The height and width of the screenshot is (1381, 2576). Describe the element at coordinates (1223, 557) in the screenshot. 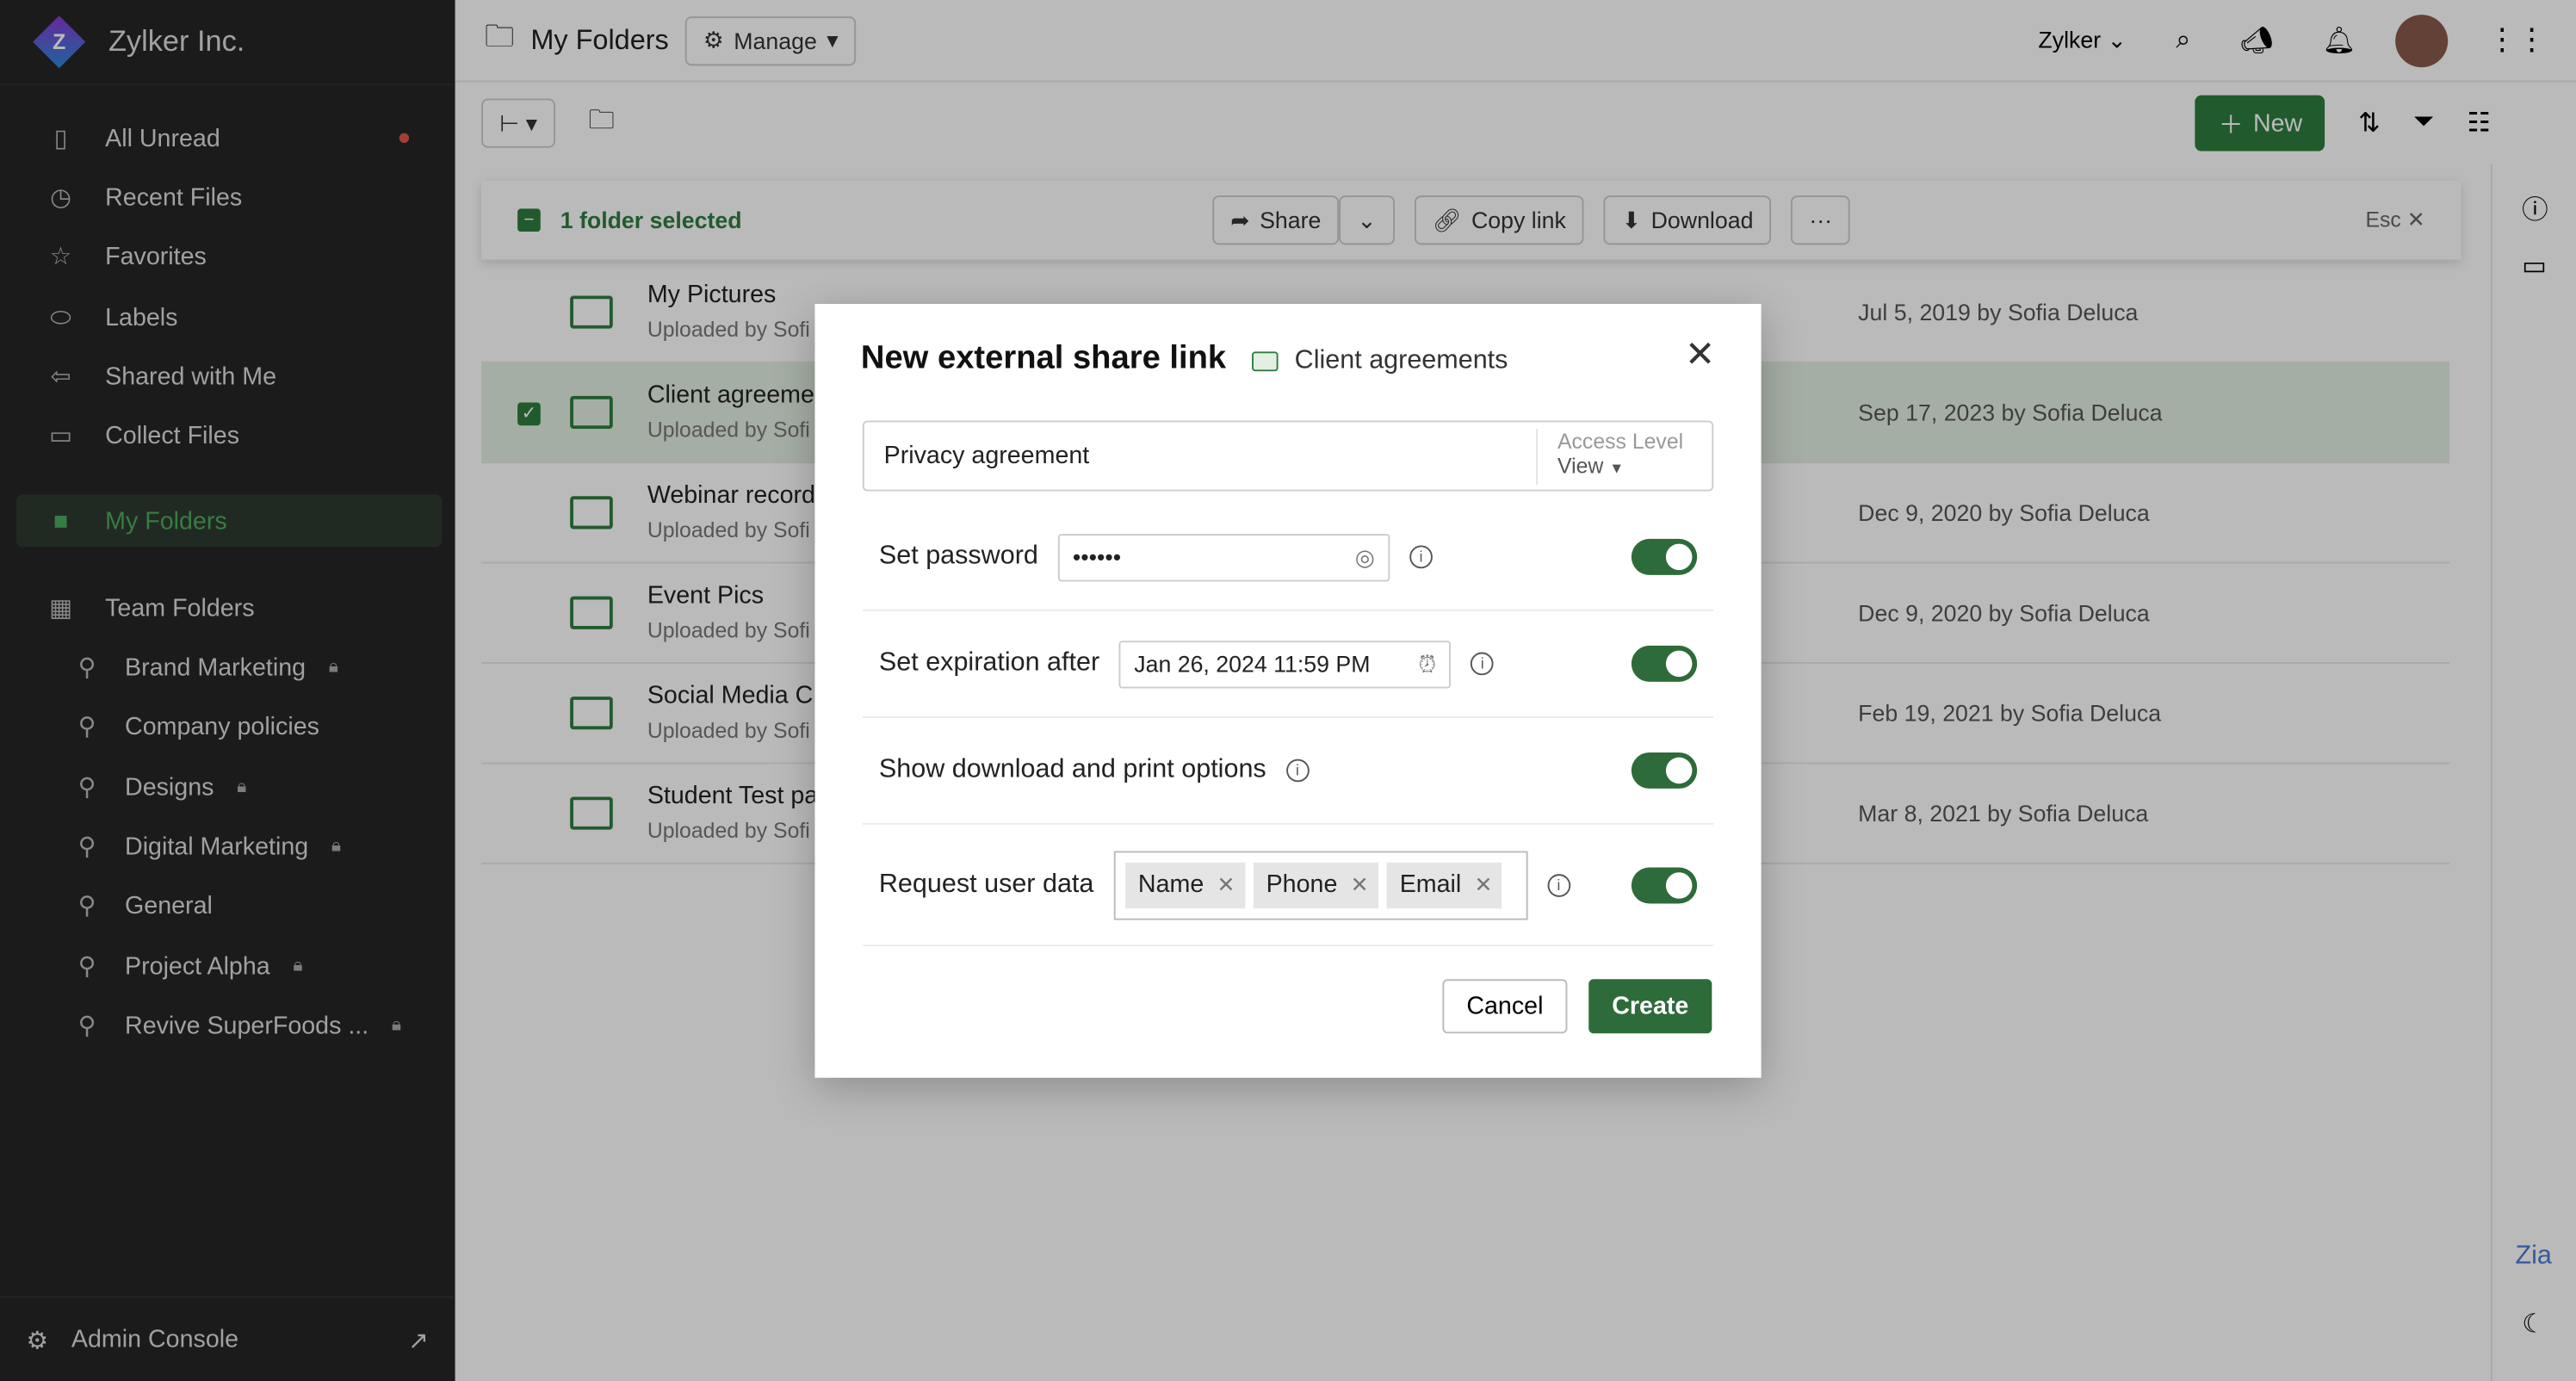

I see `password-input: •••••• ◎` at that location.